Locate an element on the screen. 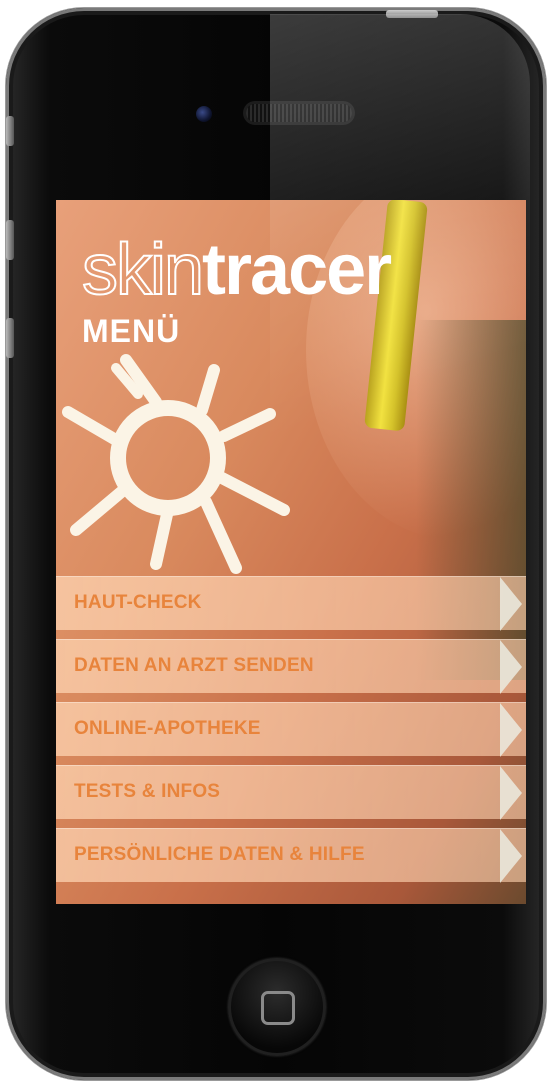 This screenshot has width=554, height=1087. menu-item-label: TESTS & INFOS is located at coordinates (147, 791).